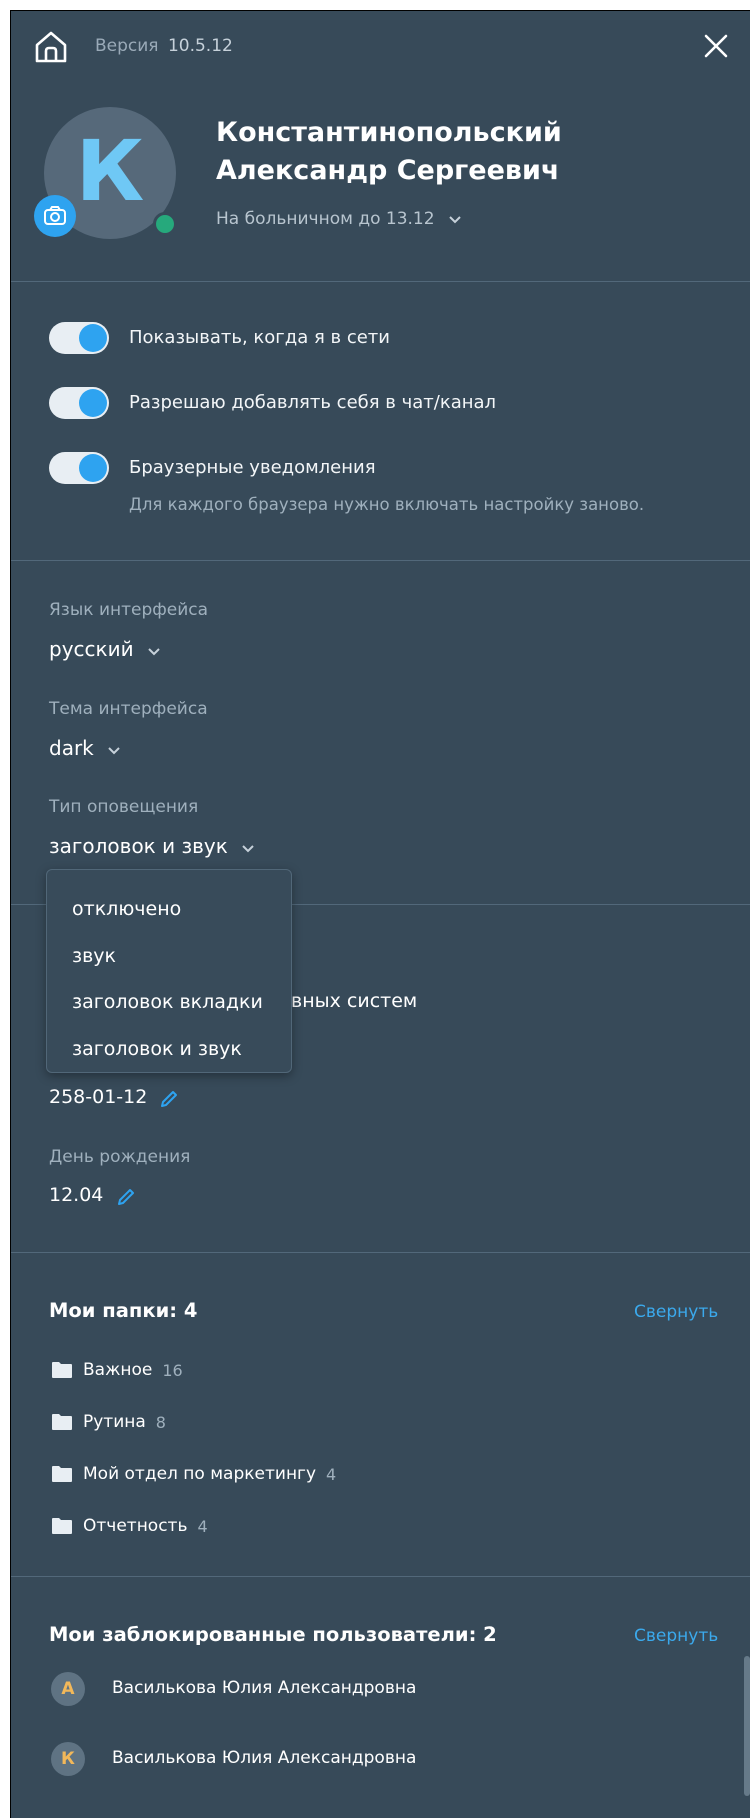 The height and width of the screenshot is (1818, 753). What do you see at coordinates (91, 649) in the screenshot?
I see `language-value: русский` at bounding box center [91, 649].